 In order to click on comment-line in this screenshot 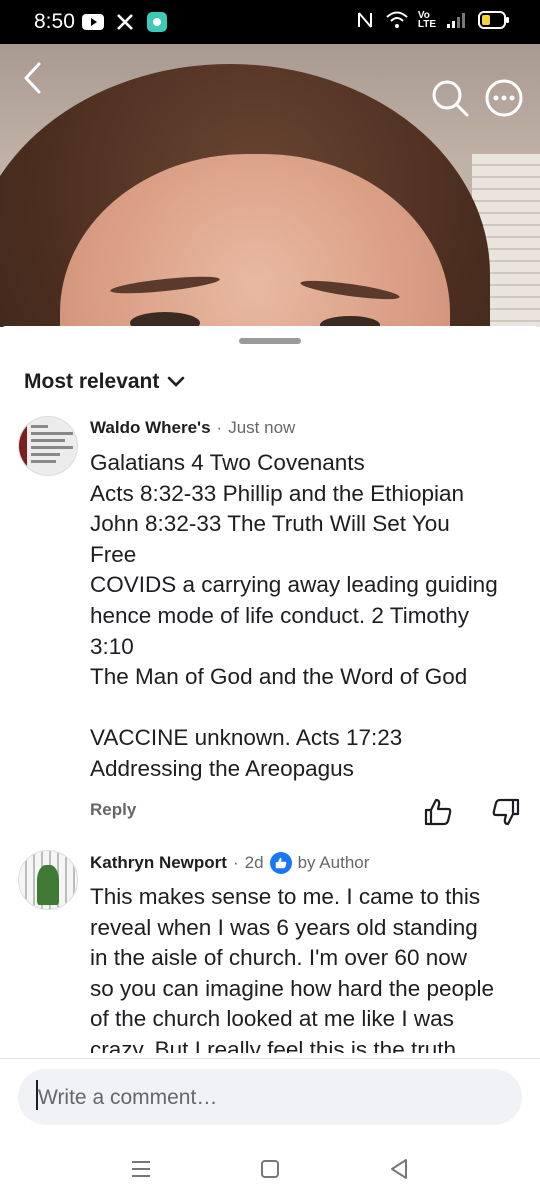, I will do `click(310, 708)`.